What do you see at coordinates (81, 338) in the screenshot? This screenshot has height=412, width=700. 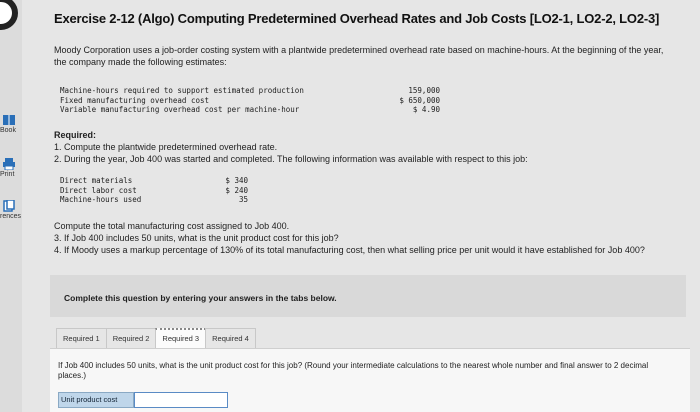 I see `tab-required-1: Required 1` at bounding box center [81, 338].